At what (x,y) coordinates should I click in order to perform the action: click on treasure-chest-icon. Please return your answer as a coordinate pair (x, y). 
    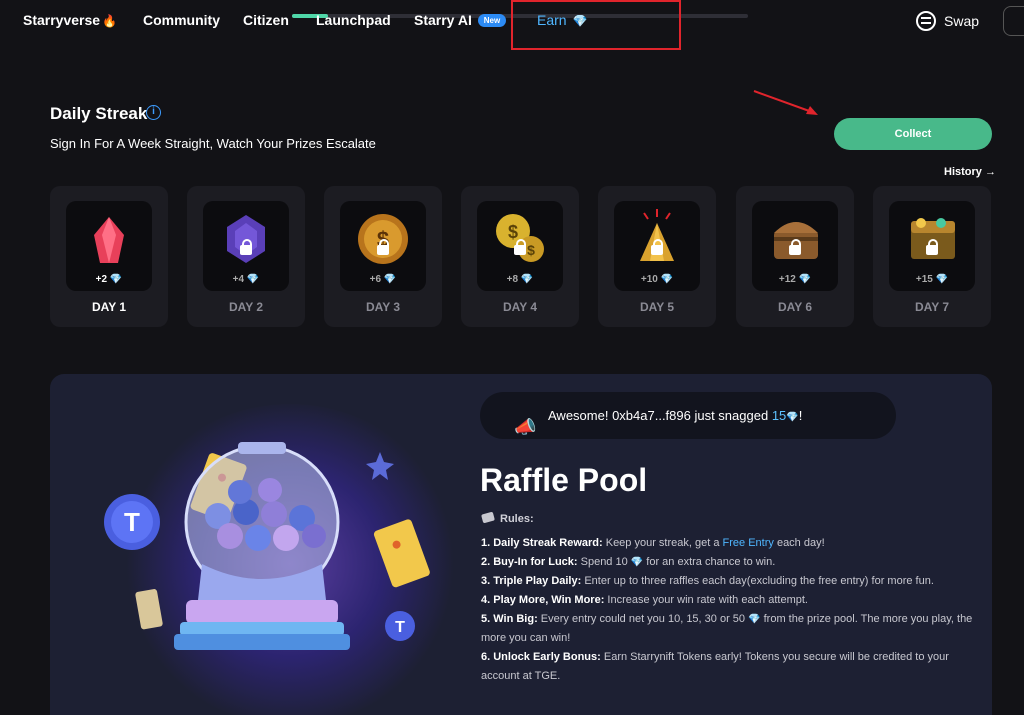
    Looking at the image, I should click on (796, 240).